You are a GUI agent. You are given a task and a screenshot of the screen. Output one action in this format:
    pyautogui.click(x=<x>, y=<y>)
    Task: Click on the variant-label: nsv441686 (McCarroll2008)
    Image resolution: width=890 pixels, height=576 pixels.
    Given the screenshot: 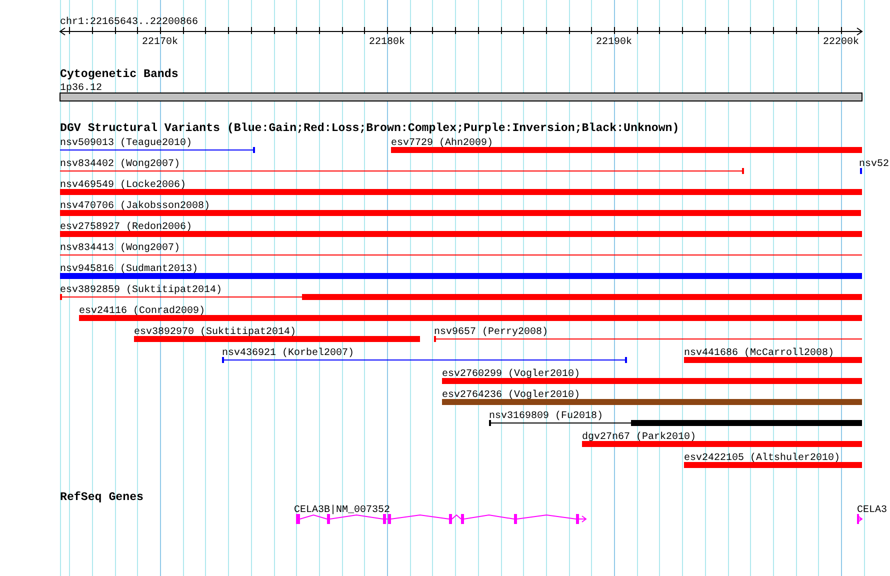 What is the action you would take?
    pyautogui.click(x=759, y=353)
    